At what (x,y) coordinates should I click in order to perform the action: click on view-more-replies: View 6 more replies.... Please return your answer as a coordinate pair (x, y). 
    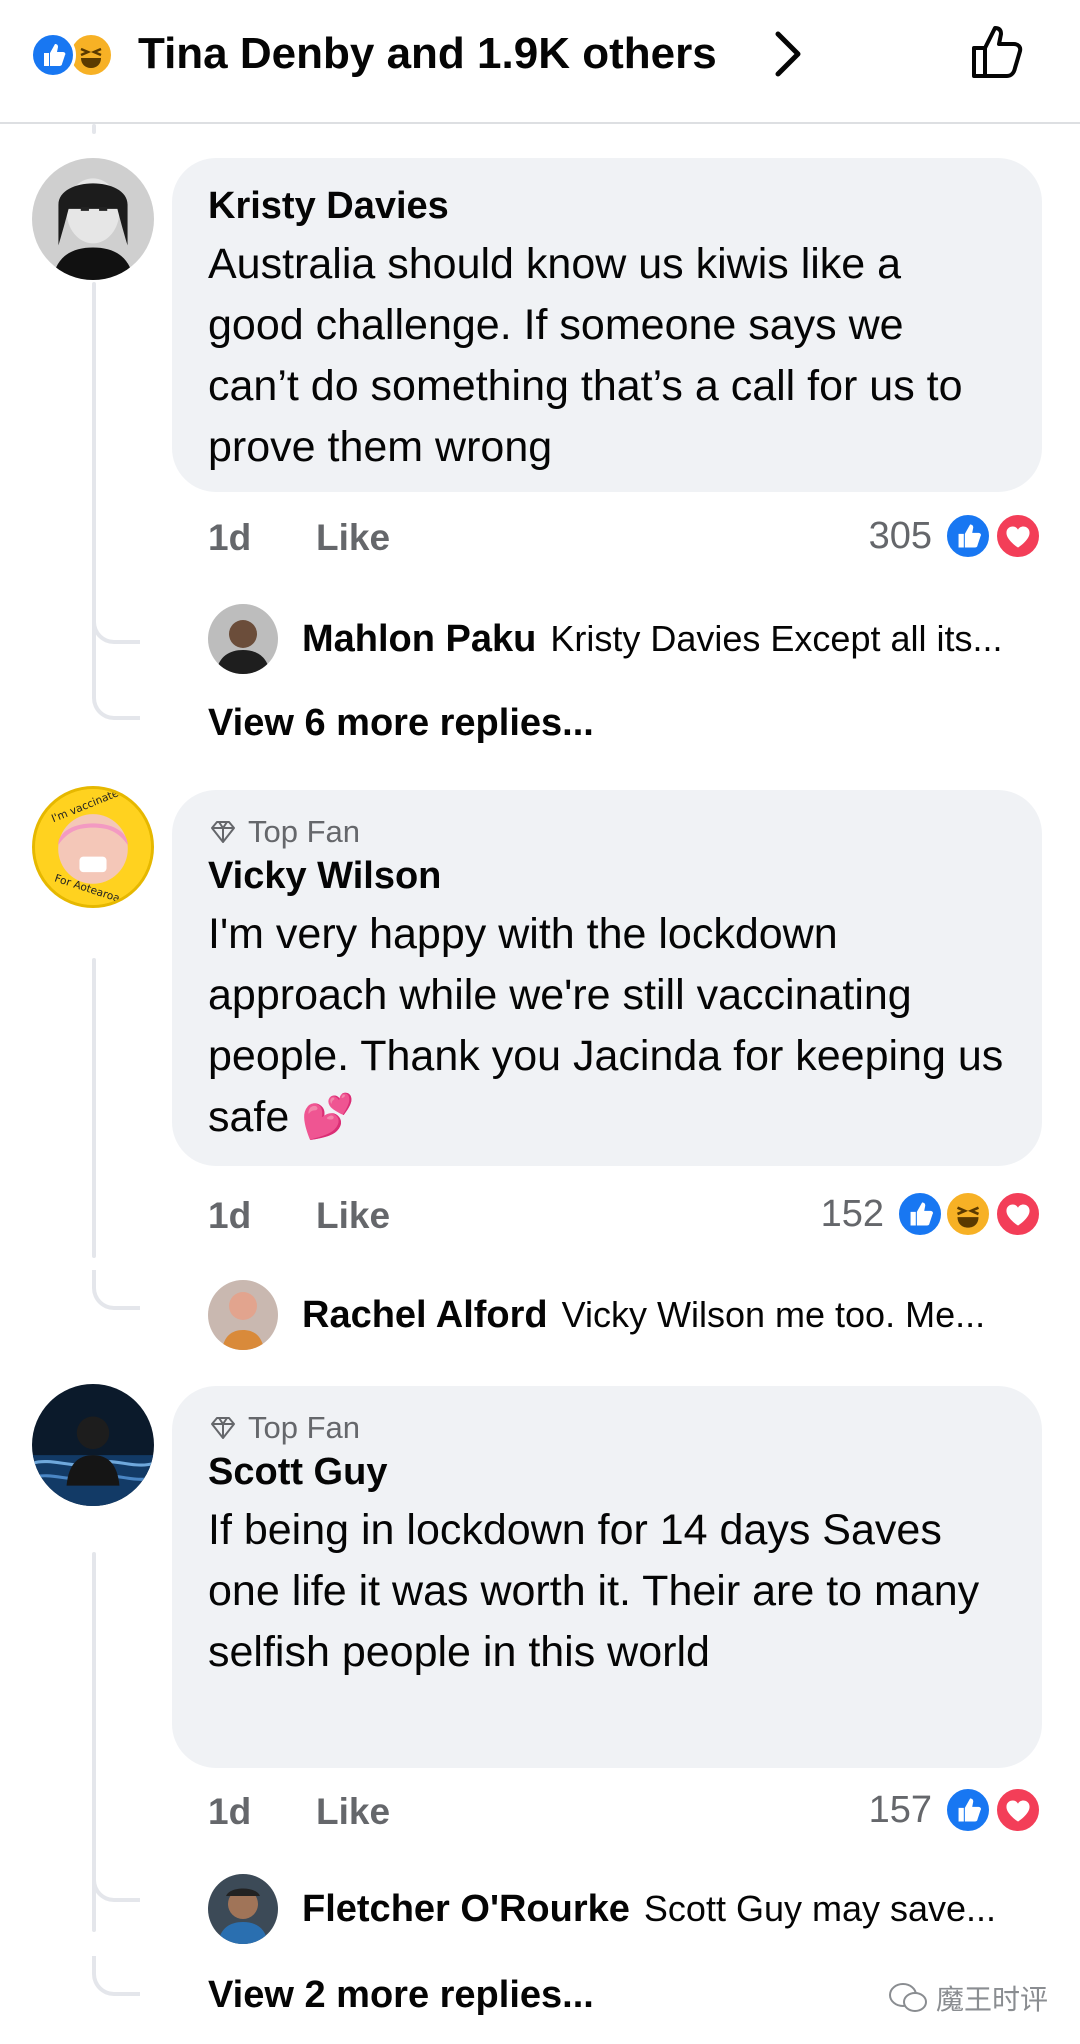
    Looking at the image, I should click on (401, 723).